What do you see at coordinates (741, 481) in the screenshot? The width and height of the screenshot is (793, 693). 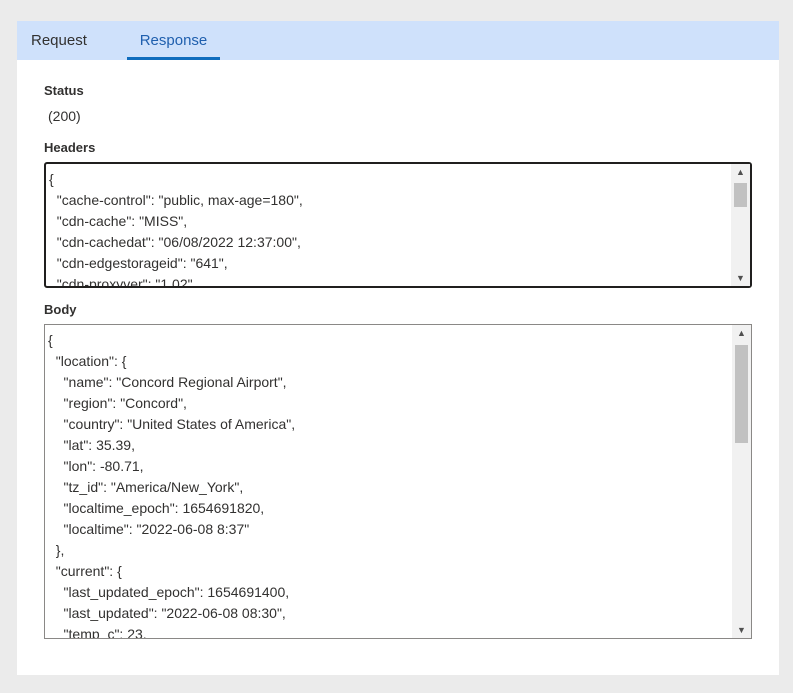 I see `body-scrollbar: ▲ ▼` at bounding box center [741, 481].